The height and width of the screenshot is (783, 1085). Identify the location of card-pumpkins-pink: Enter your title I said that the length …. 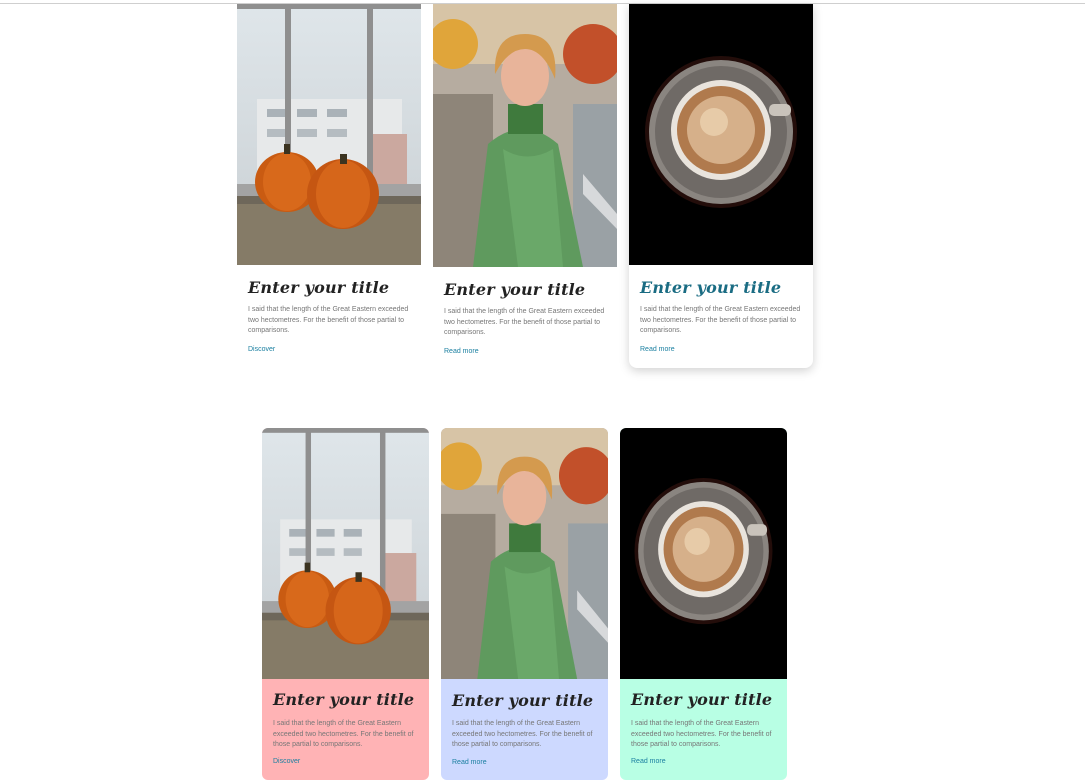
(345, 604).